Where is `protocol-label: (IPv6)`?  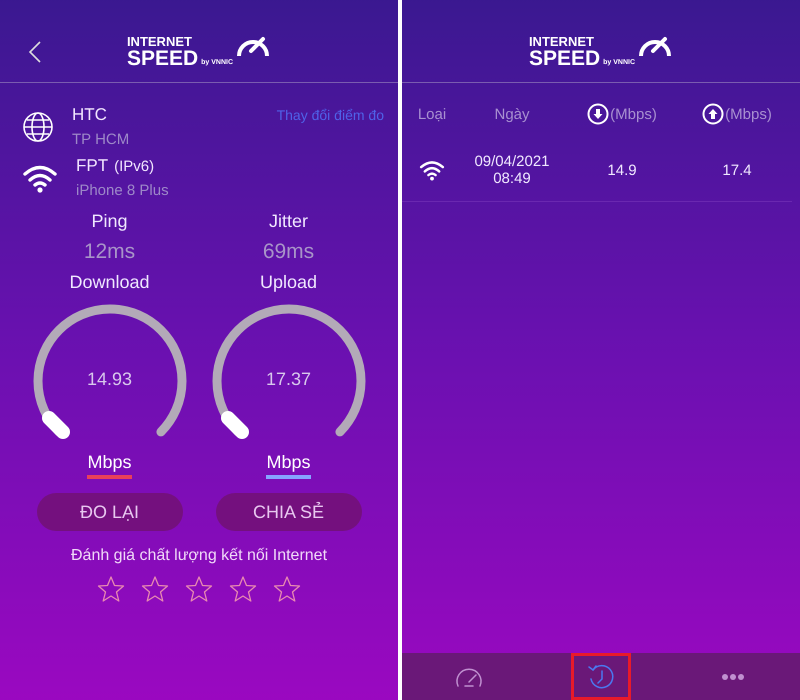
protocol-label: (IPv6) is located at coordinates (134, 166).